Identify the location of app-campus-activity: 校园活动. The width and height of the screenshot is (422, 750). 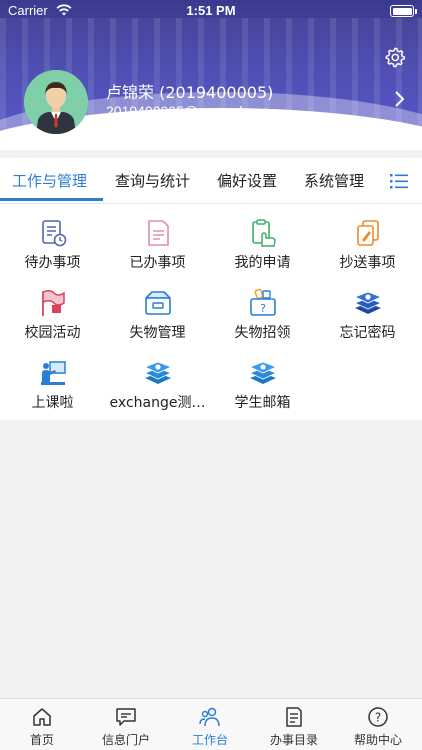
(52, 310).